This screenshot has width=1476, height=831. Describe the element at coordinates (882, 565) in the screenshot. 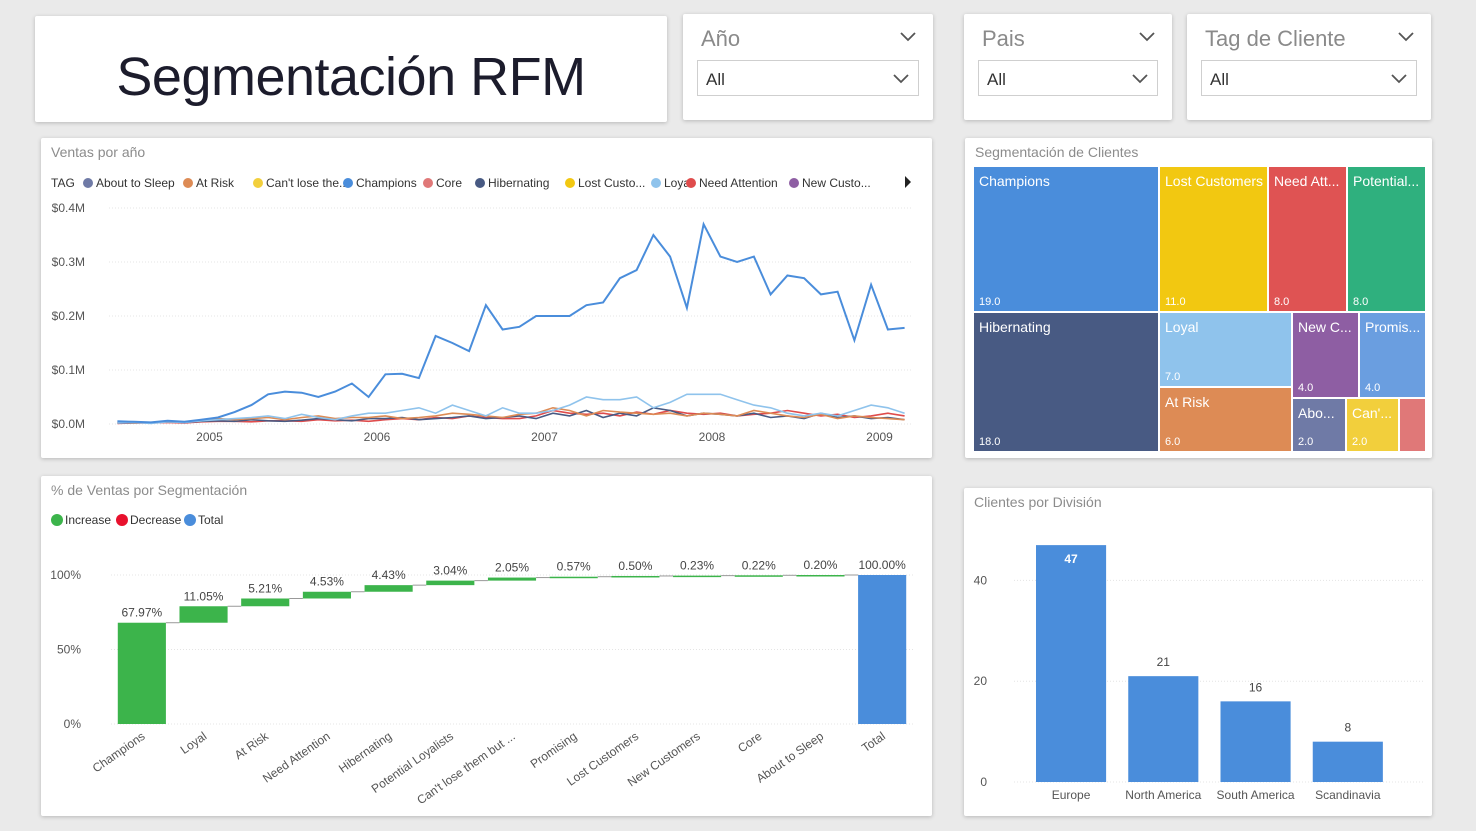

I see `data-label: 100.00%` at that location.